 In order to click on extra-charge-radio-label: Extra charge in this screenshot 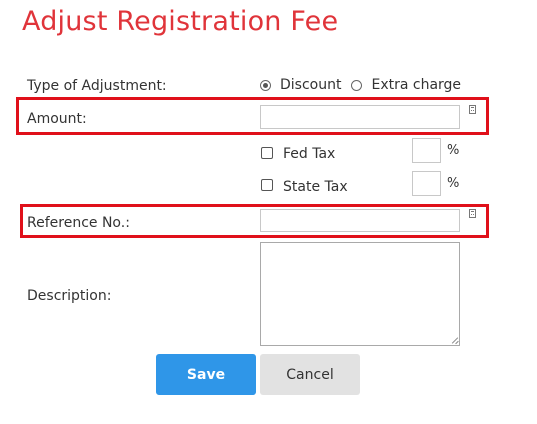, I will do `click(416, 85)`.